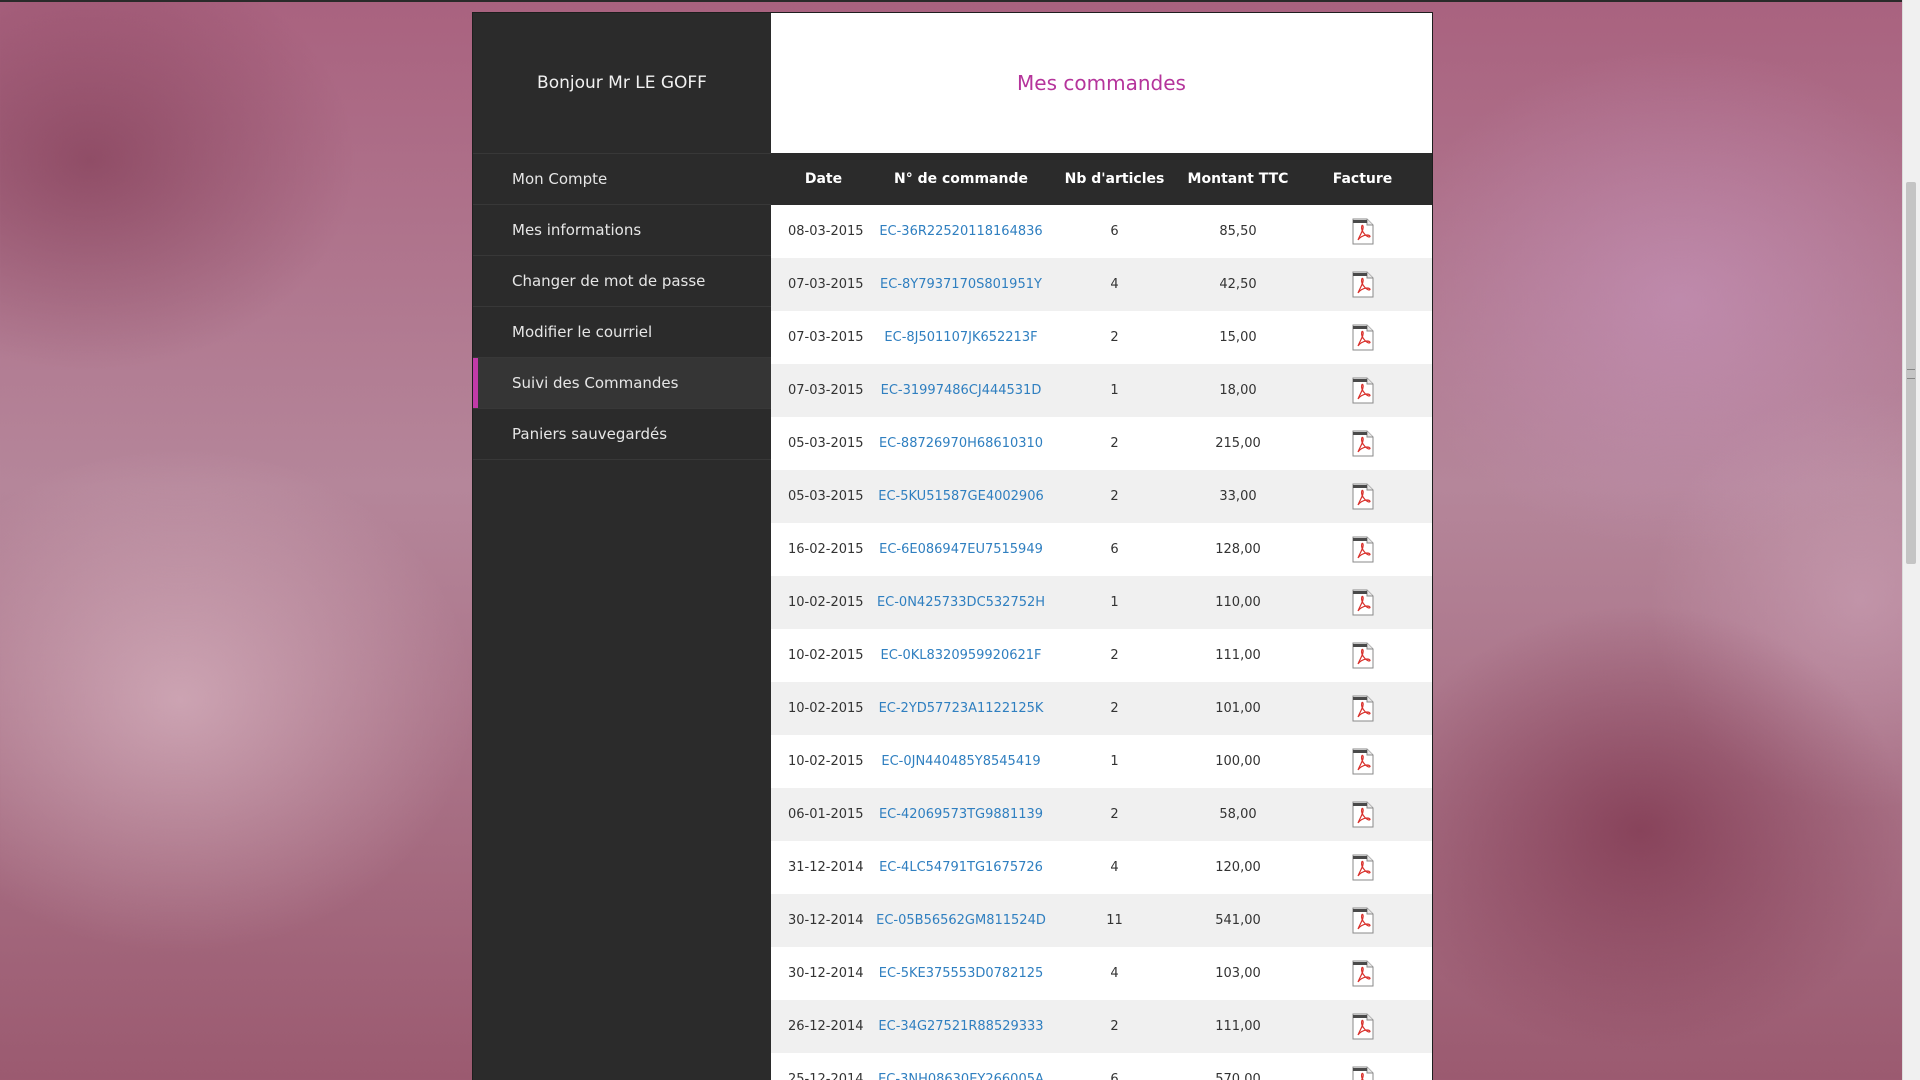 The image size is (1920, 1080). Describe the element at coordinates (1362, 179) in the screenshot. I see `column-header-invoice: Facture` at that location.